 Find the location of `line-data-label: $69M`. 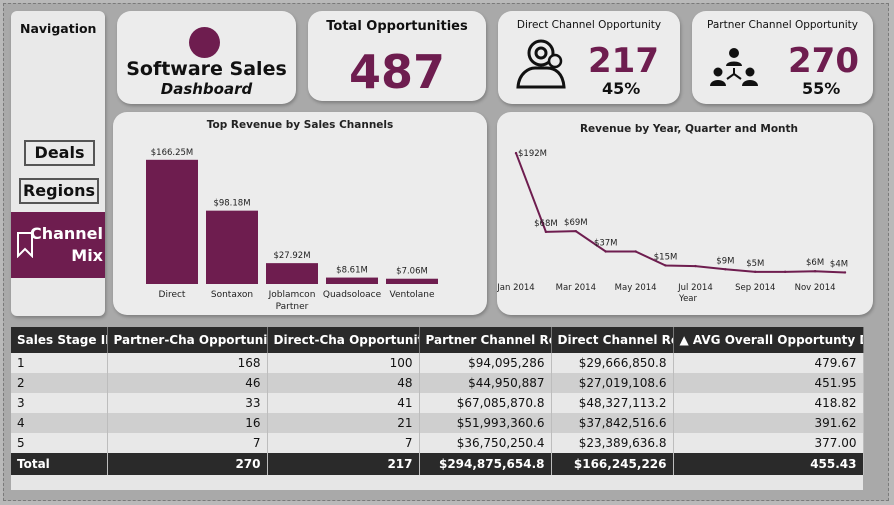

line-data-label: $69M is located at coordinates (576, 223).